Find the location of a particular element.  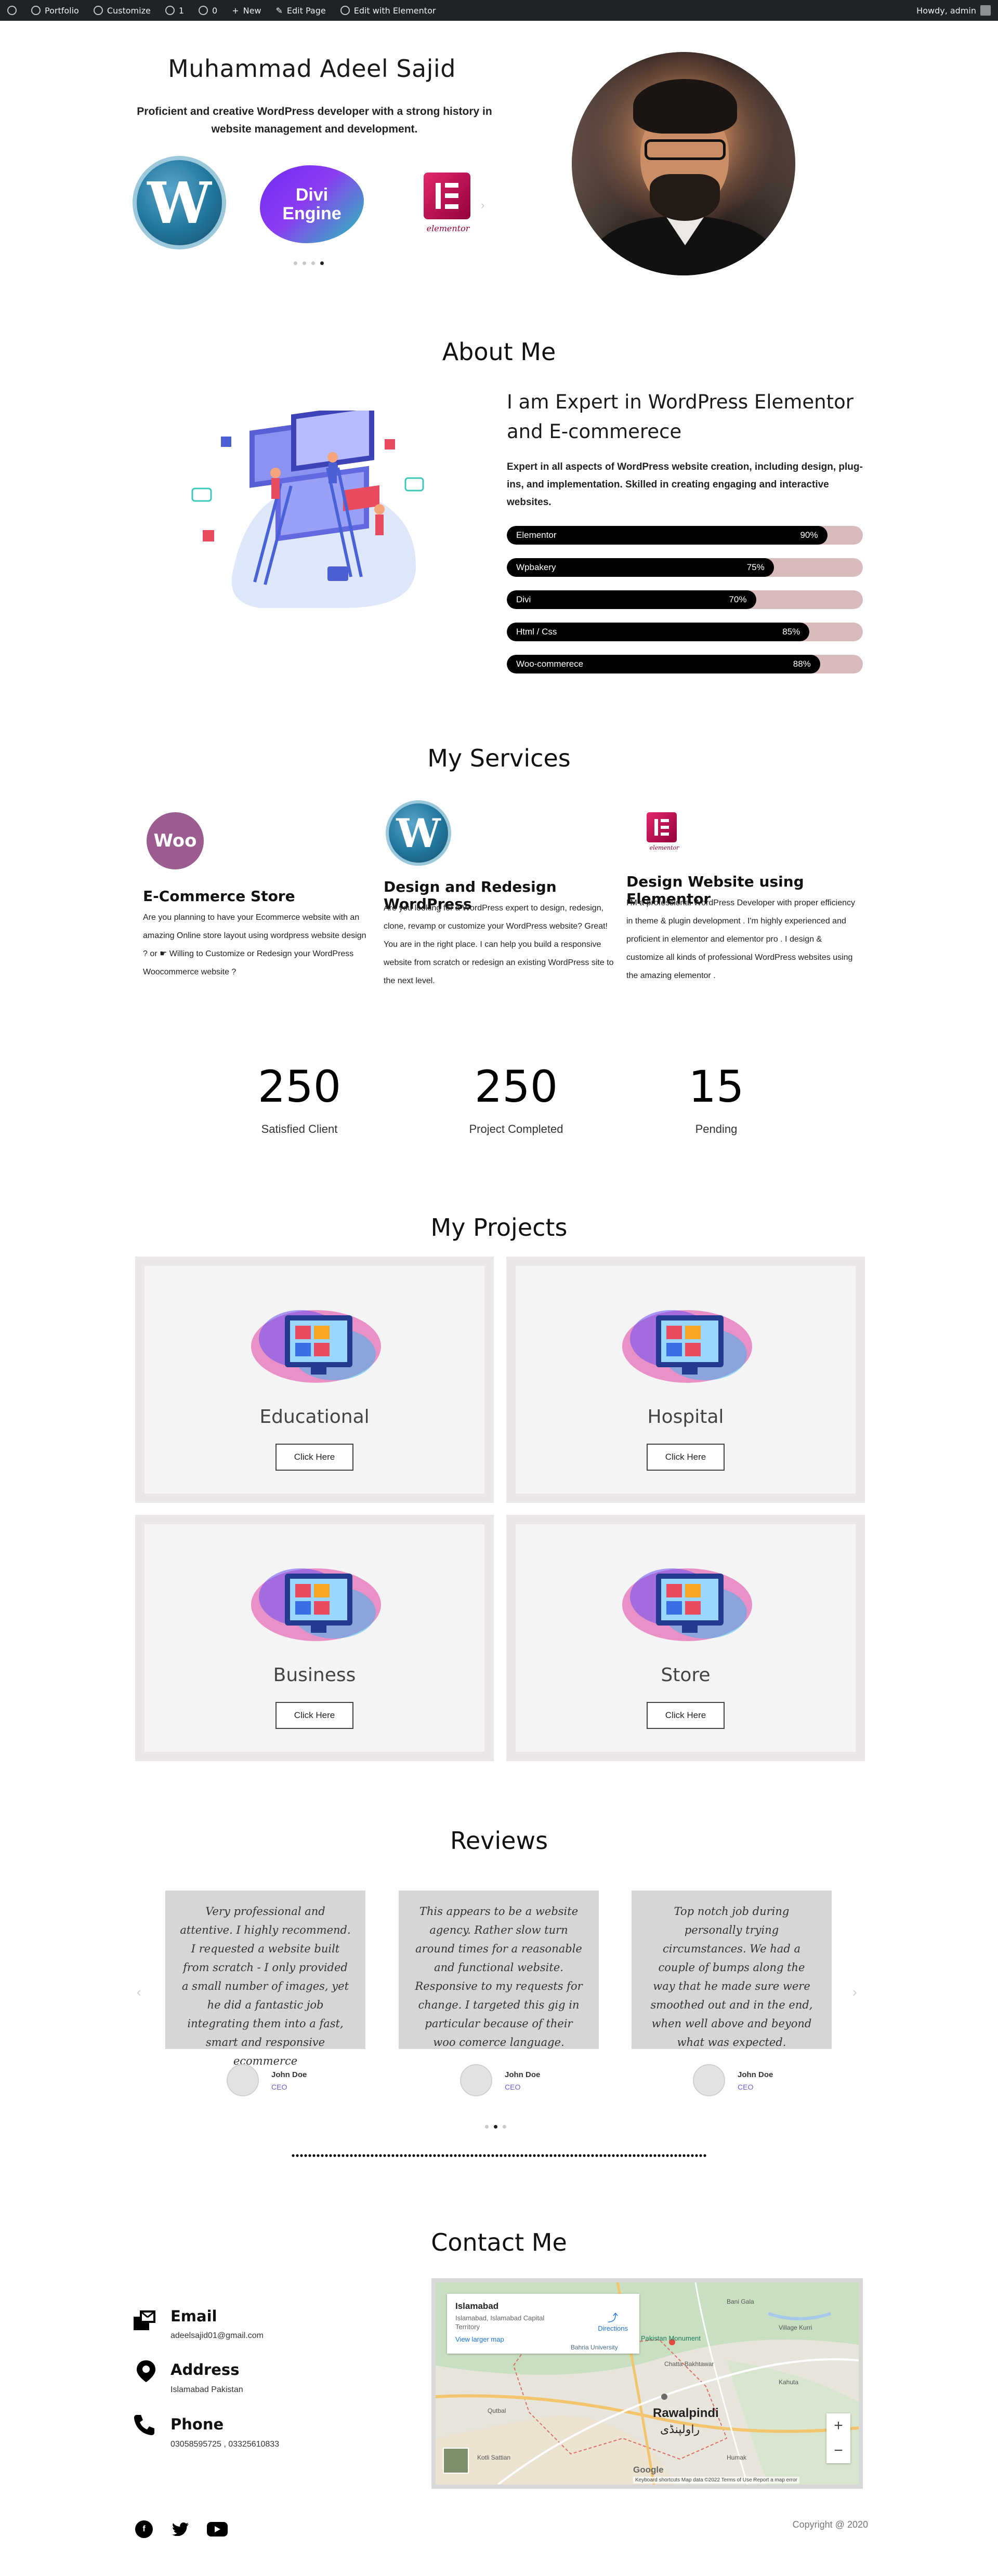

wordpress-icon is located at coordinates (12, 10).